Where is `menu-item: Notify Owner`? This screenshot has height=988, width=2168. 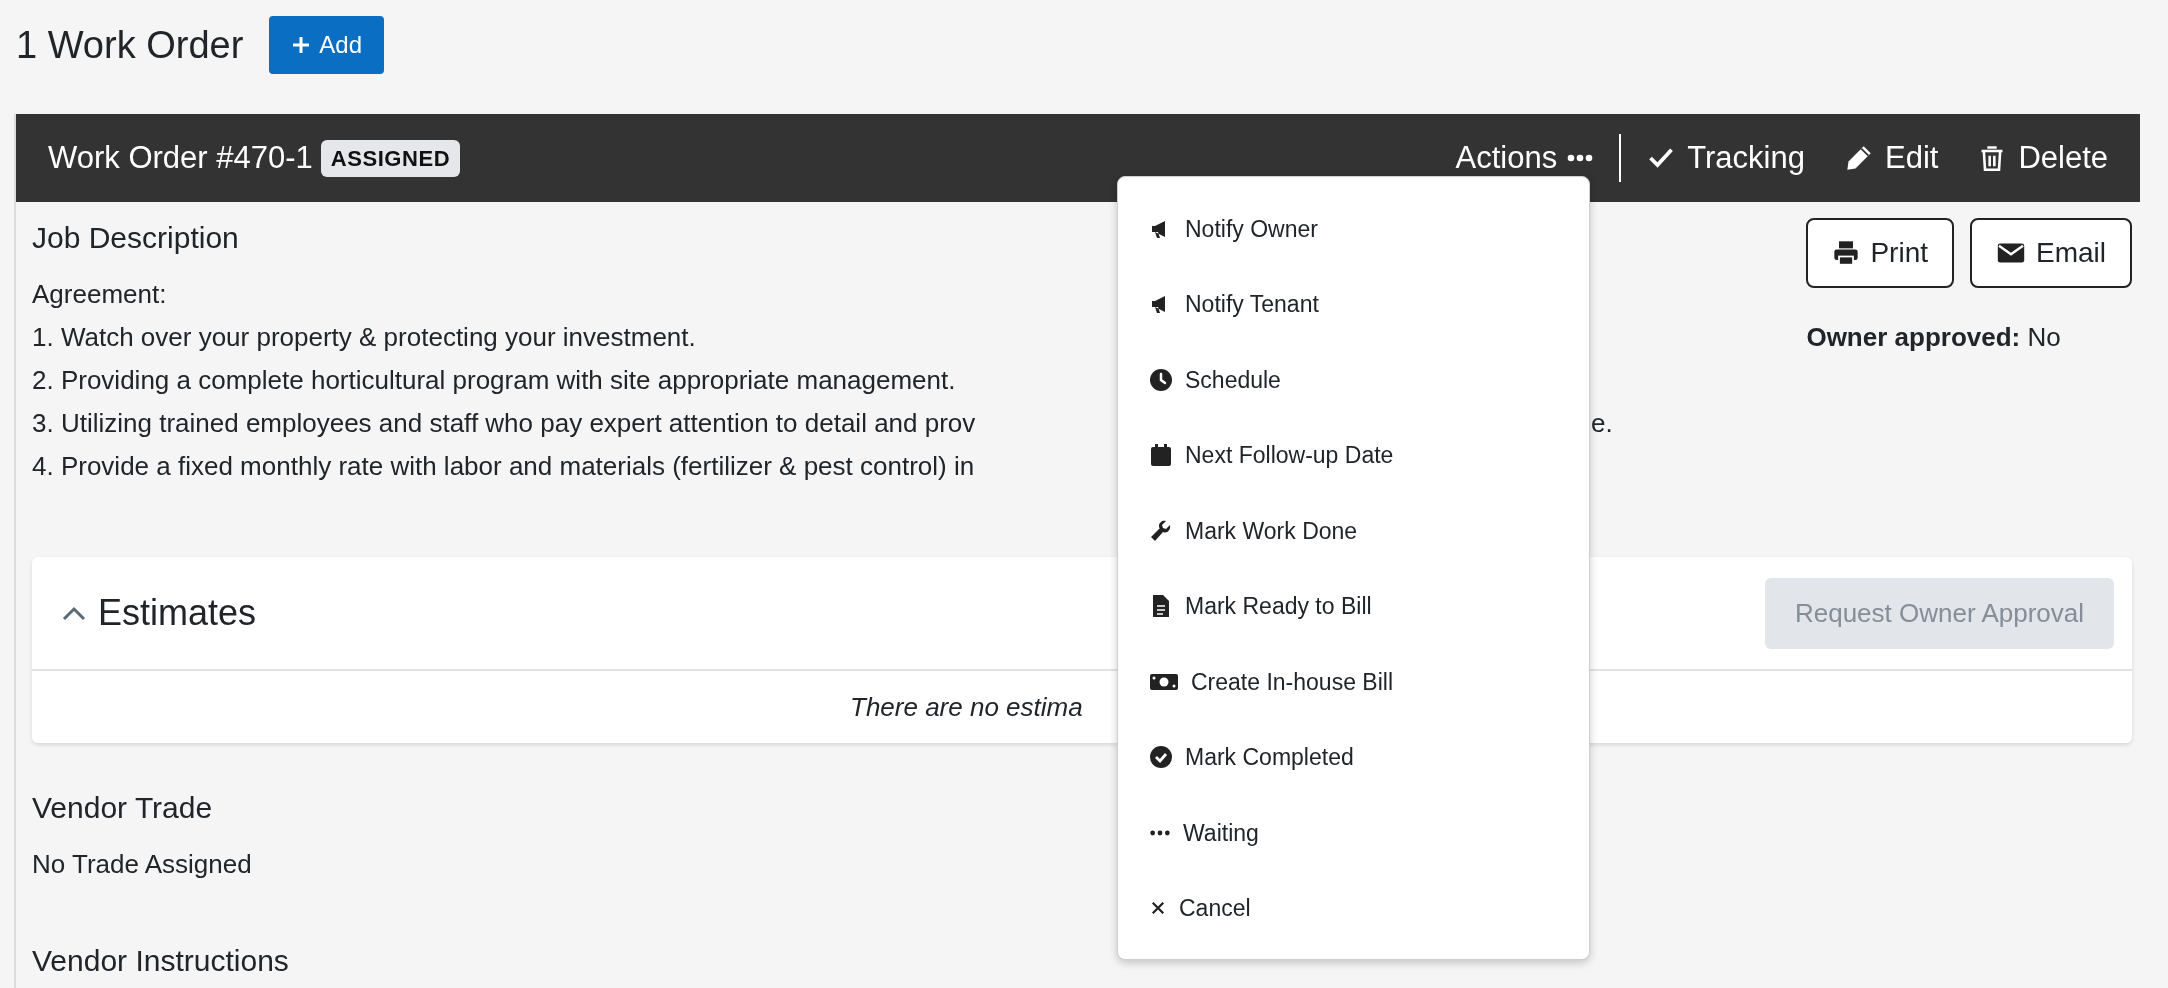
menu-item: Notify Owner is located at coordinates (1353, 229).